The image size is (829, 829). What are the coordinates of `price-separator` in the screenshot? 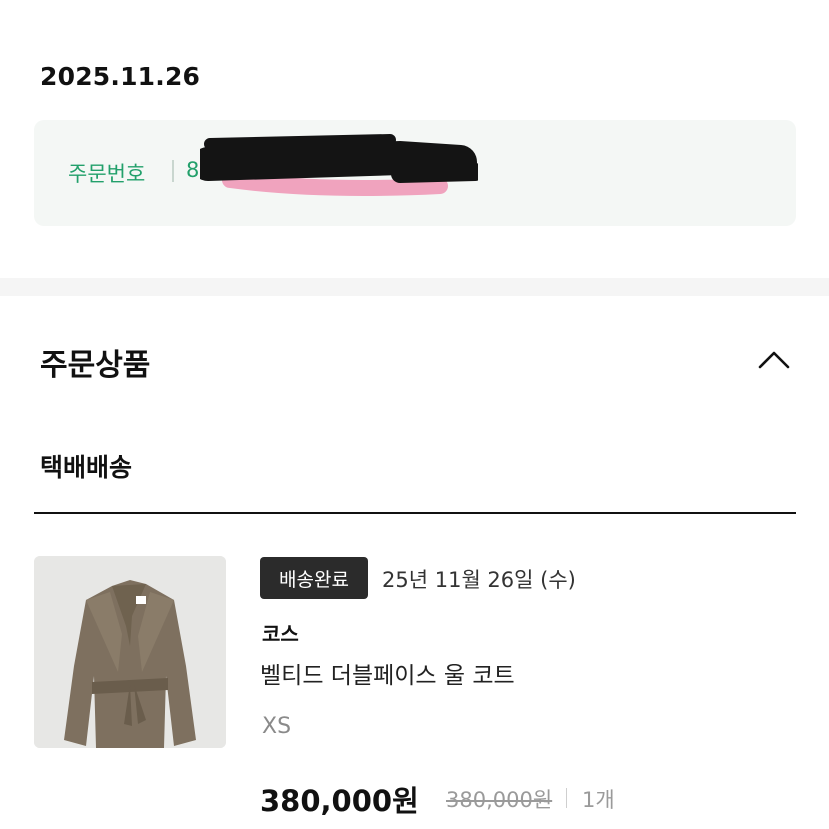 It's located at (566, 798).